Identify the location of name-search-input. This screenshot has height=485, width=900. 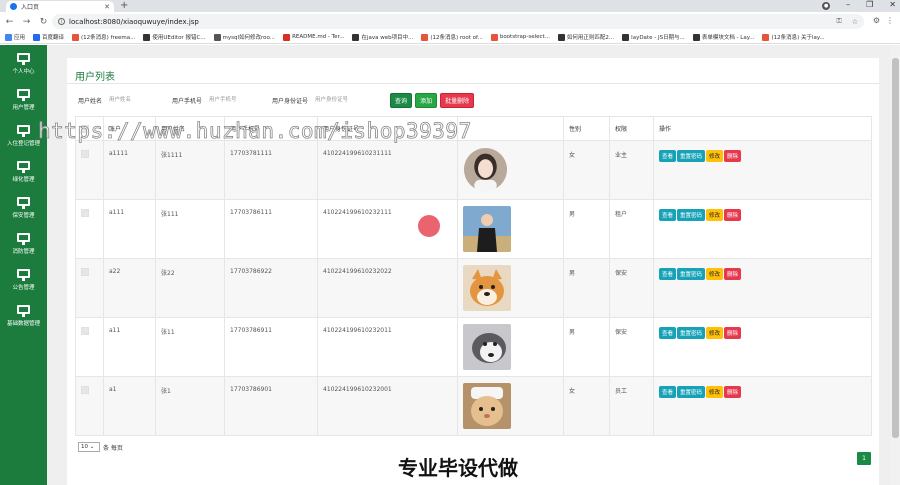
(136, 100).